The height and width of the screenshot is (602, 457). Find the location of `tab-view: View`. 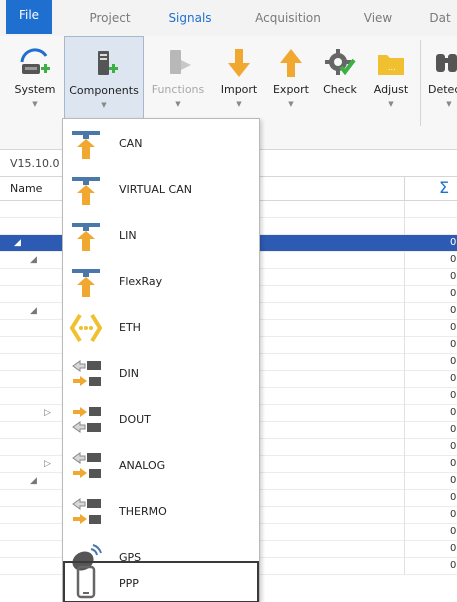

tab-view: View is located at coordinates (378, 18).